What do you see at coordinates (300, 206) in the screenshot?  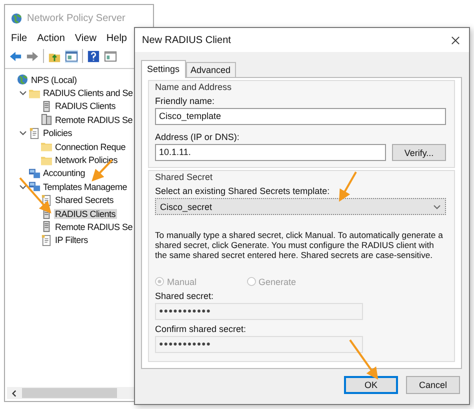 I see `template-dropdown: Cisco_secret` at bounding box center [300, 206].